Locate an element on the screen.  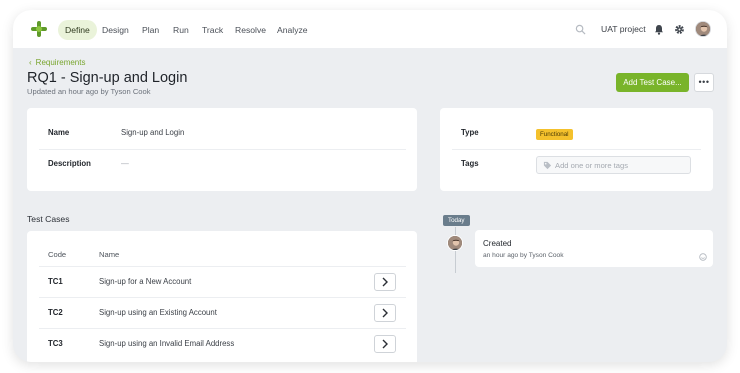
test-cases-heading: Test Cases is located at coordinates (48, 219).